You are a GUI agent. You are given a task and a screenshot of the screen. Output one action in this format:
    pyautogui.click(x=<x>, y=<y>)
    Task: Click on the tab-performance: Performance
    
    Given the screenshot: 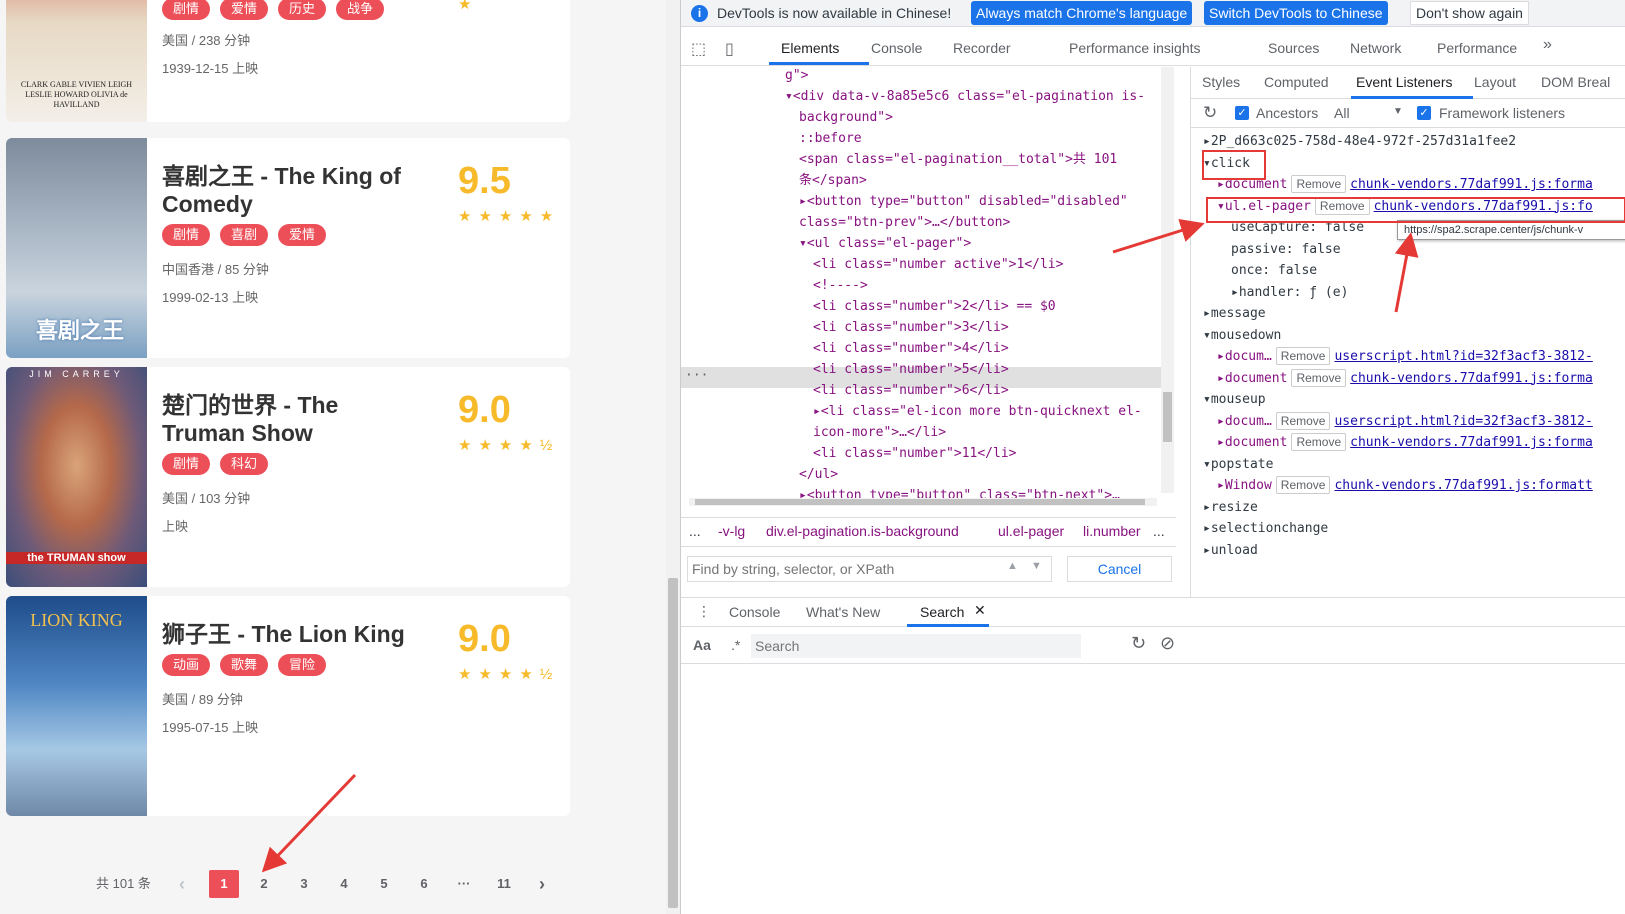 What is the action you would take?
    pyautogui.click(x=1477, y=48)
    